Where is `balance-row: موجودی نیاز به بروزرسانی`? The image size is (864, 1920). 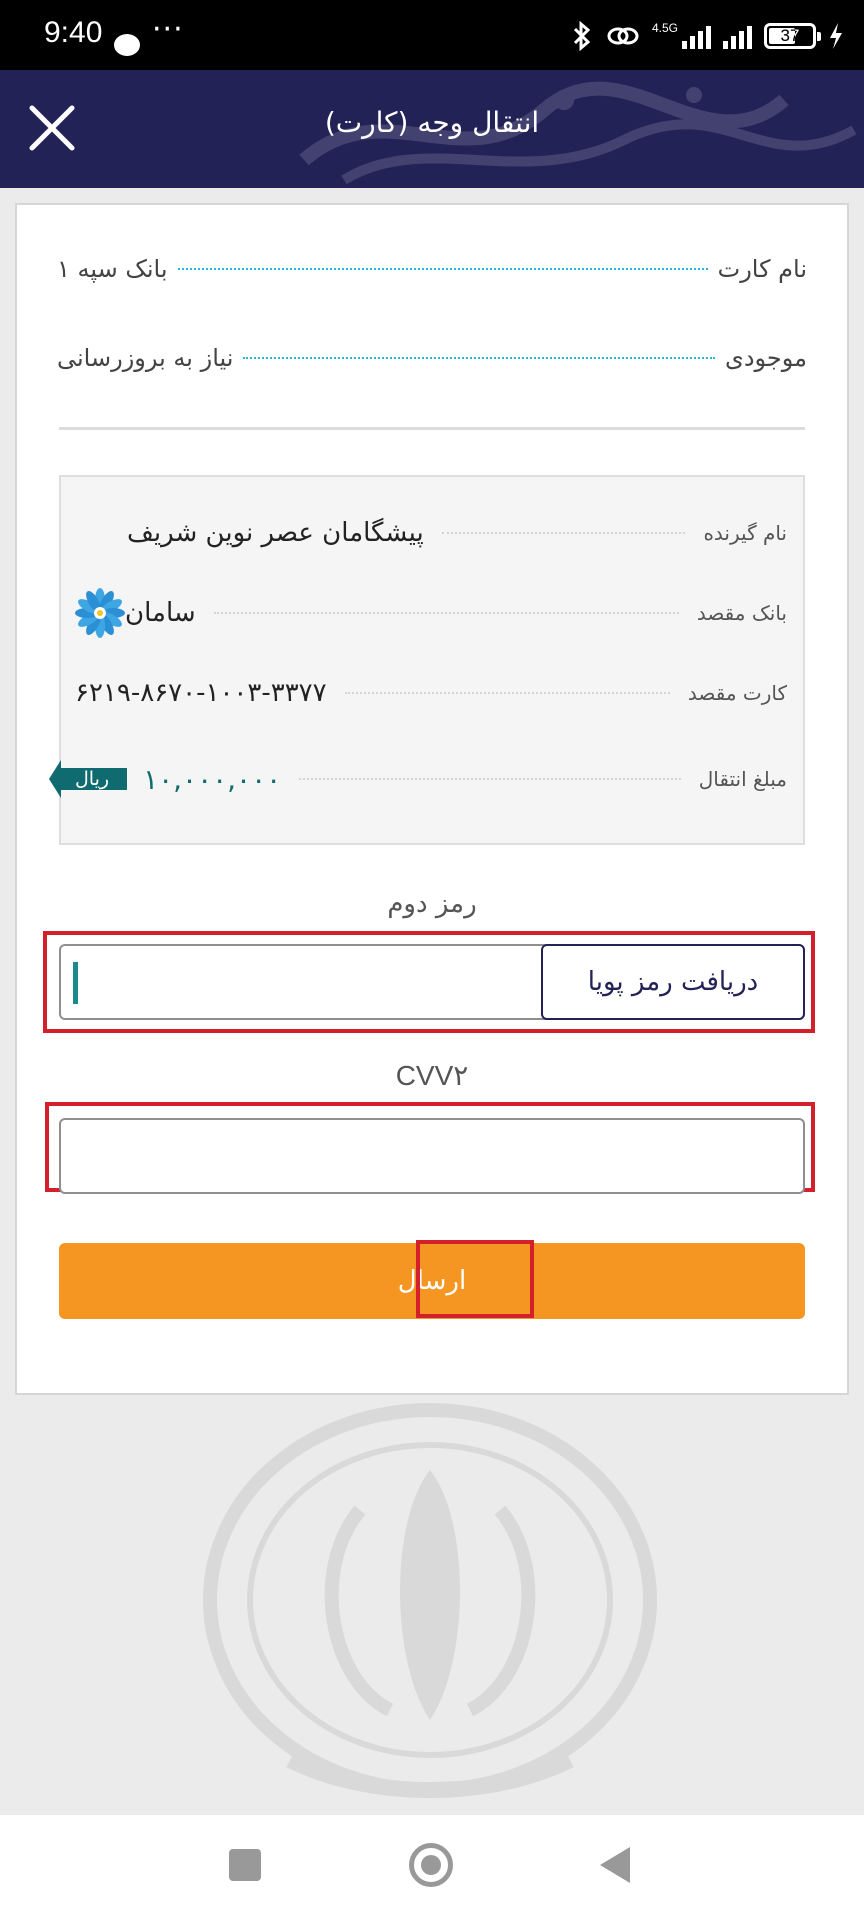
balance-row: موجودی نیاز به بروزرسانی is located at coordinates (432, 358).